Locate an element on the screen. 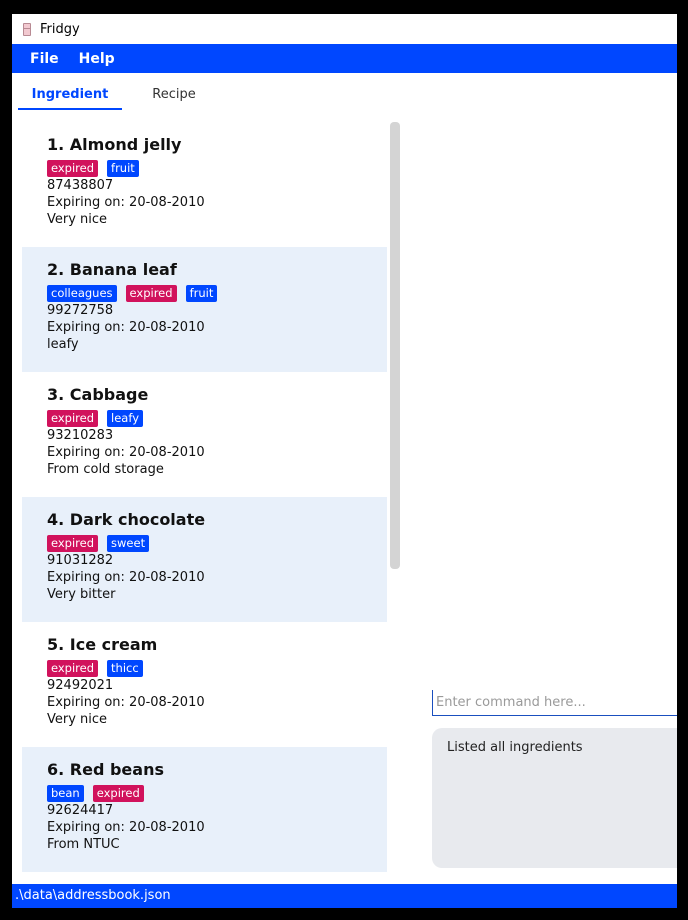  tab-bar: Ingredient Recipe is located at coordinates (118, 97).